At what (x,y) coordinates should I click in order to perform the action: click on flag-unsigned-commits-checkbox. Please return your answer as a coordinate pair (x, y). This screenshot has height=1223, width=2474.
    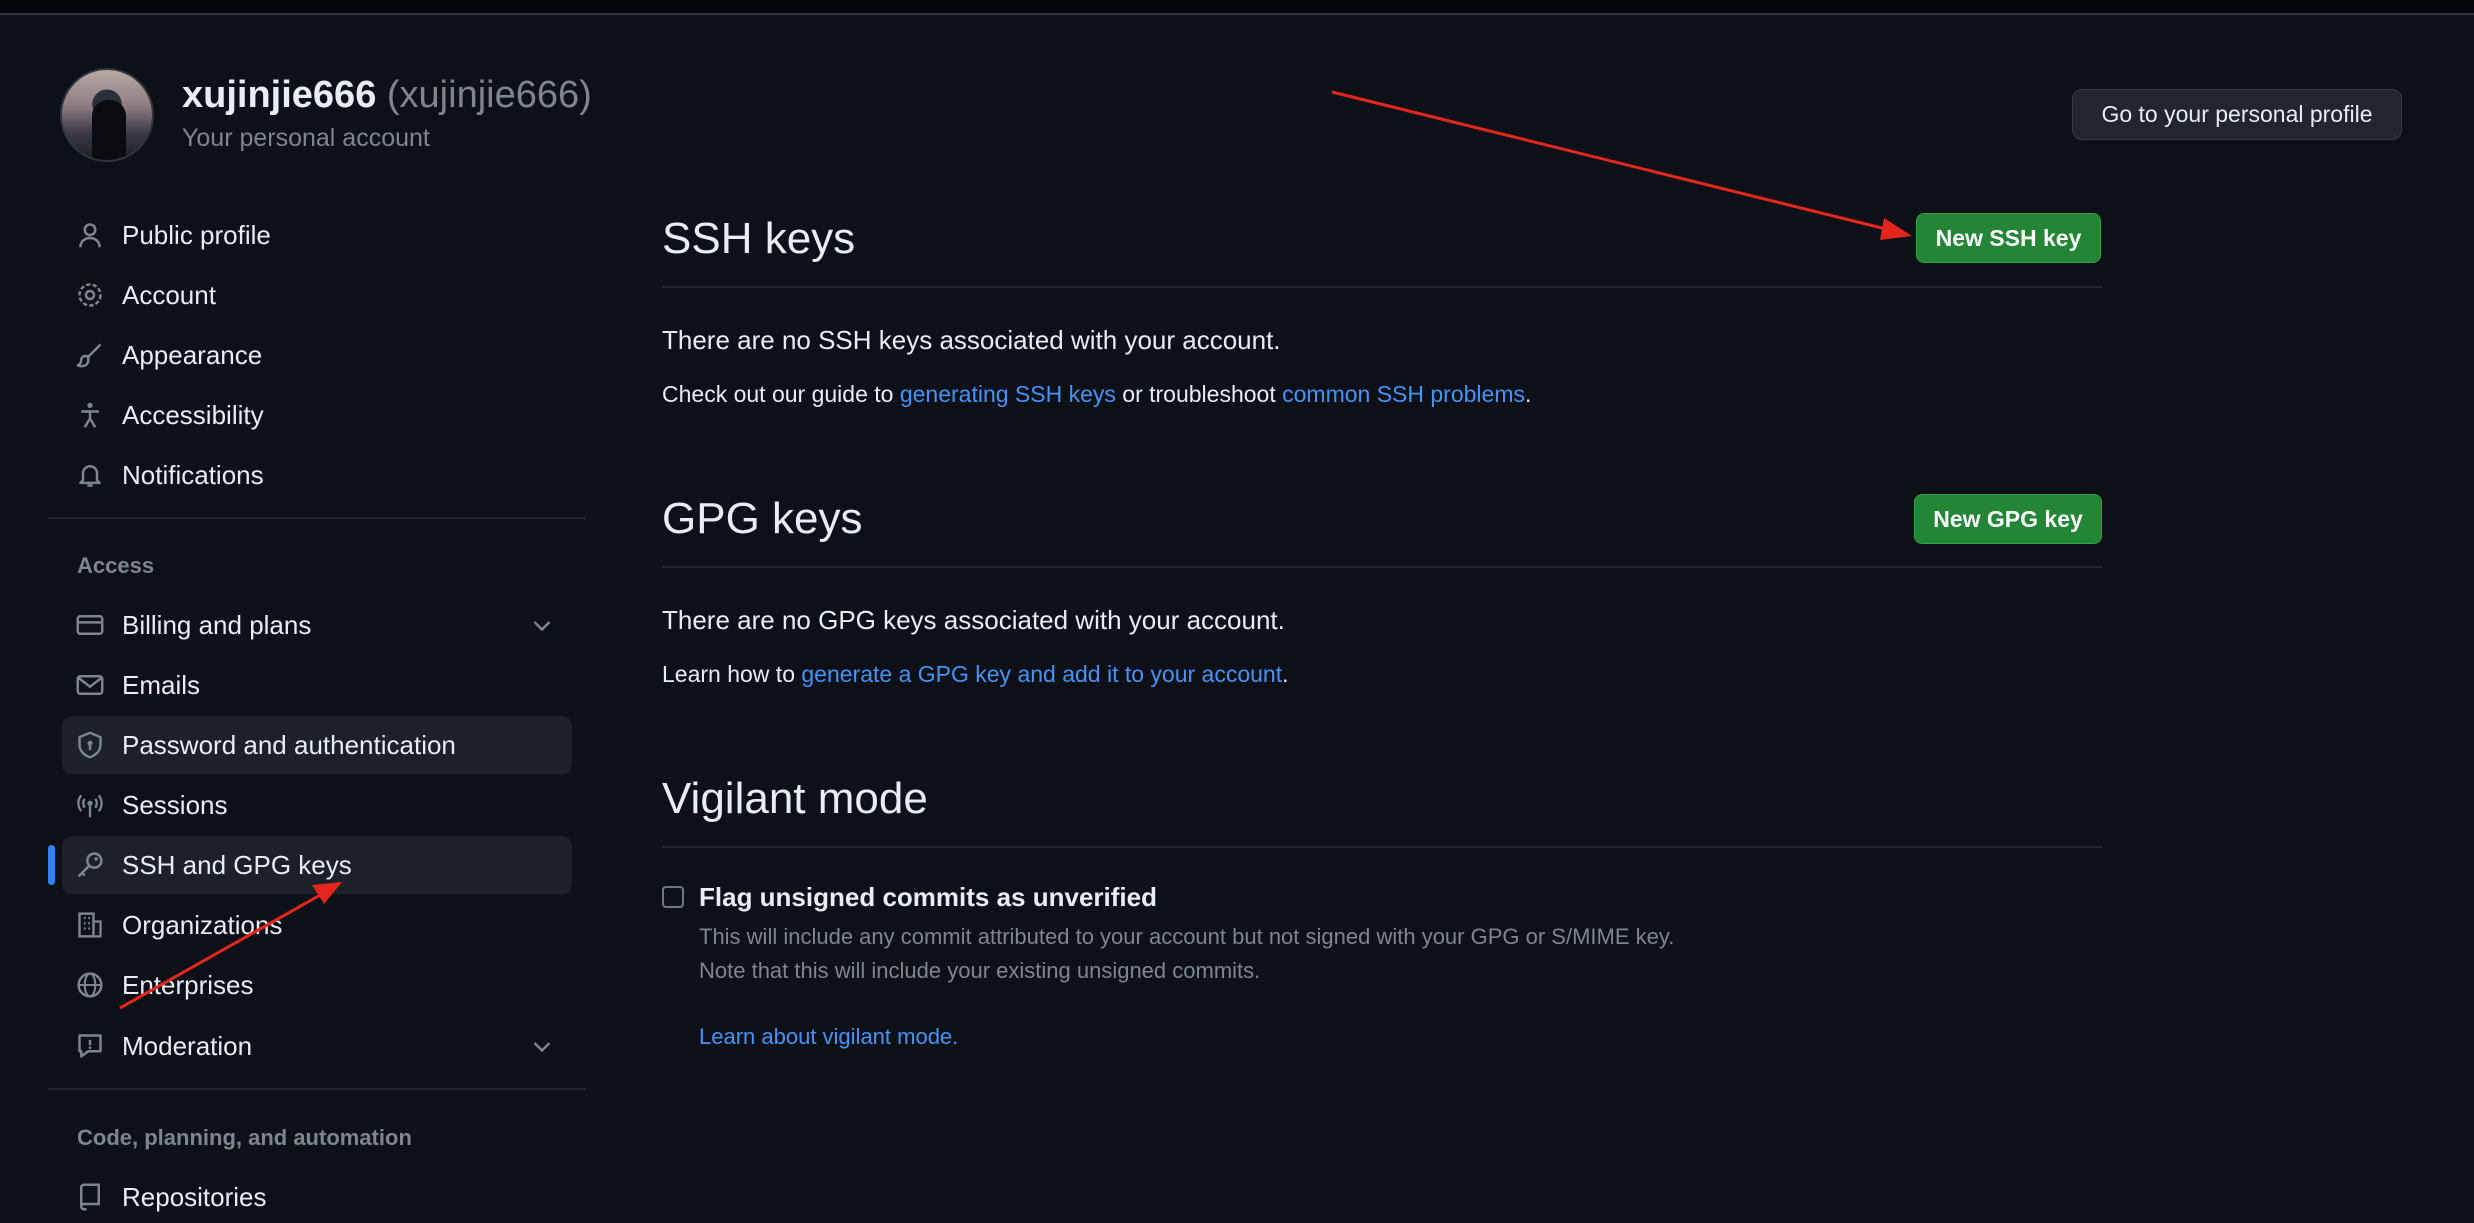
    Looking at the image, I should click on (673, 897).